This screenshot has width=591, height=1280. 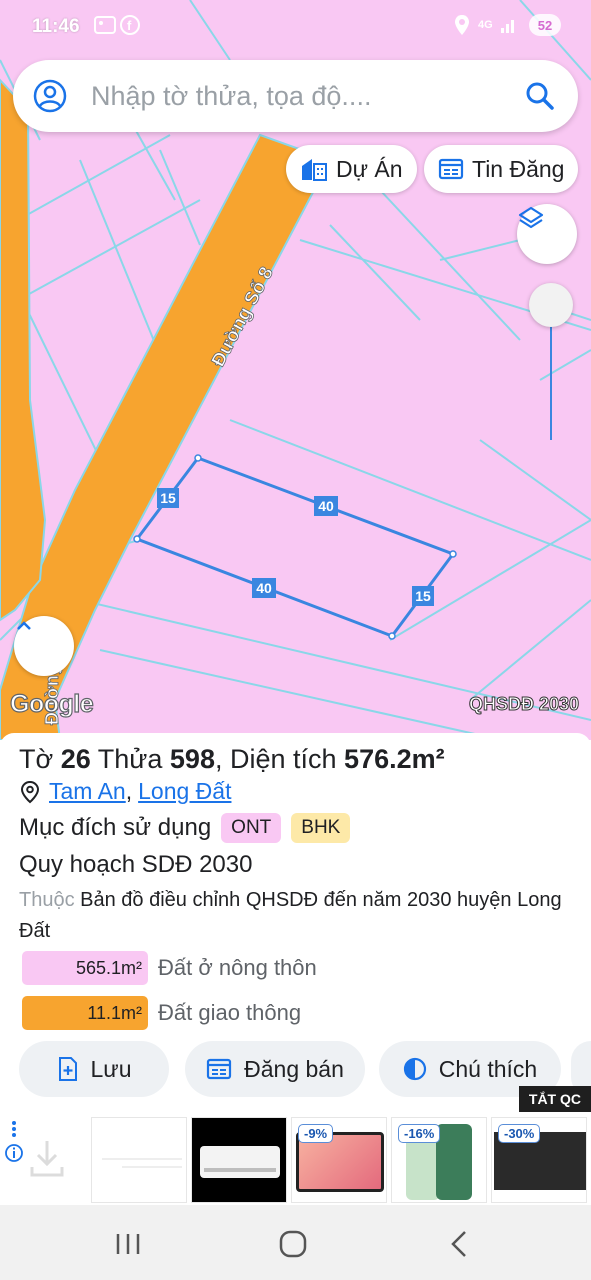 I want to click on download-icon, so click(x=47, y=1159).